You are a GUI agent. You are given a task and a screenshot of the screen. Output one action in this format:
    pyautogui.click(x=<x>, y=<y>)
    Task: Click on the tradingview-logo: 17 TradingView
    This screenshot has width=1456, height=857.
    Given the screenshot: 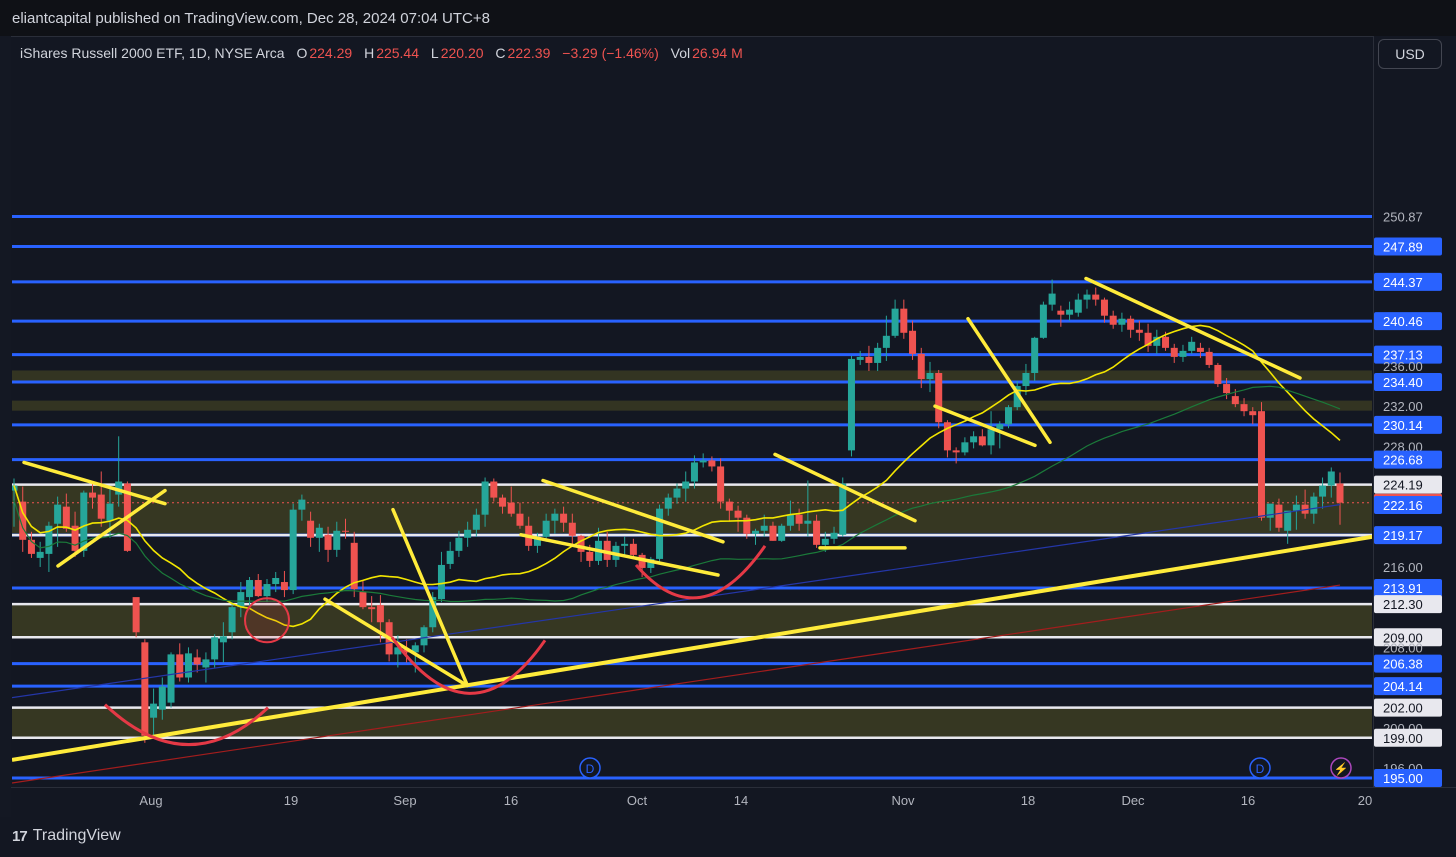 What is the action you would take?
    pyautogui.click(x=66, y=836)
    